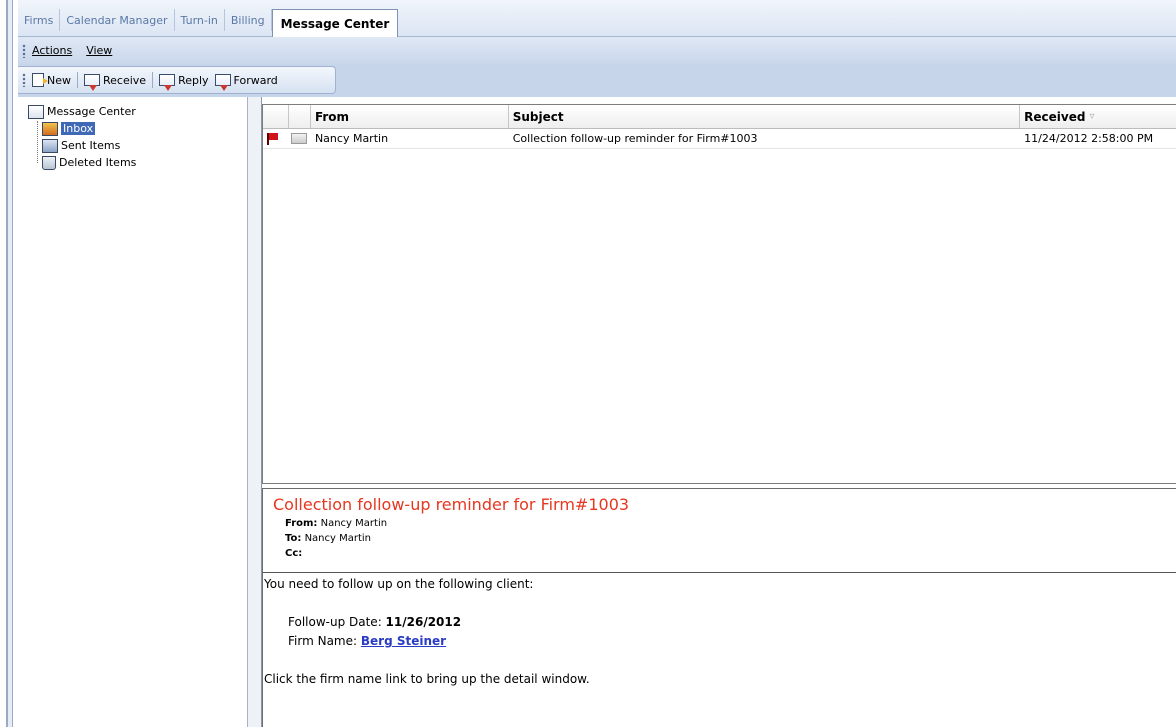 The image size is (1176, 727). What do you see at coordinates (337, 622) in the screenshot?
I see `followup-label: Follow-up Date:` at bounding box center [337, 622].